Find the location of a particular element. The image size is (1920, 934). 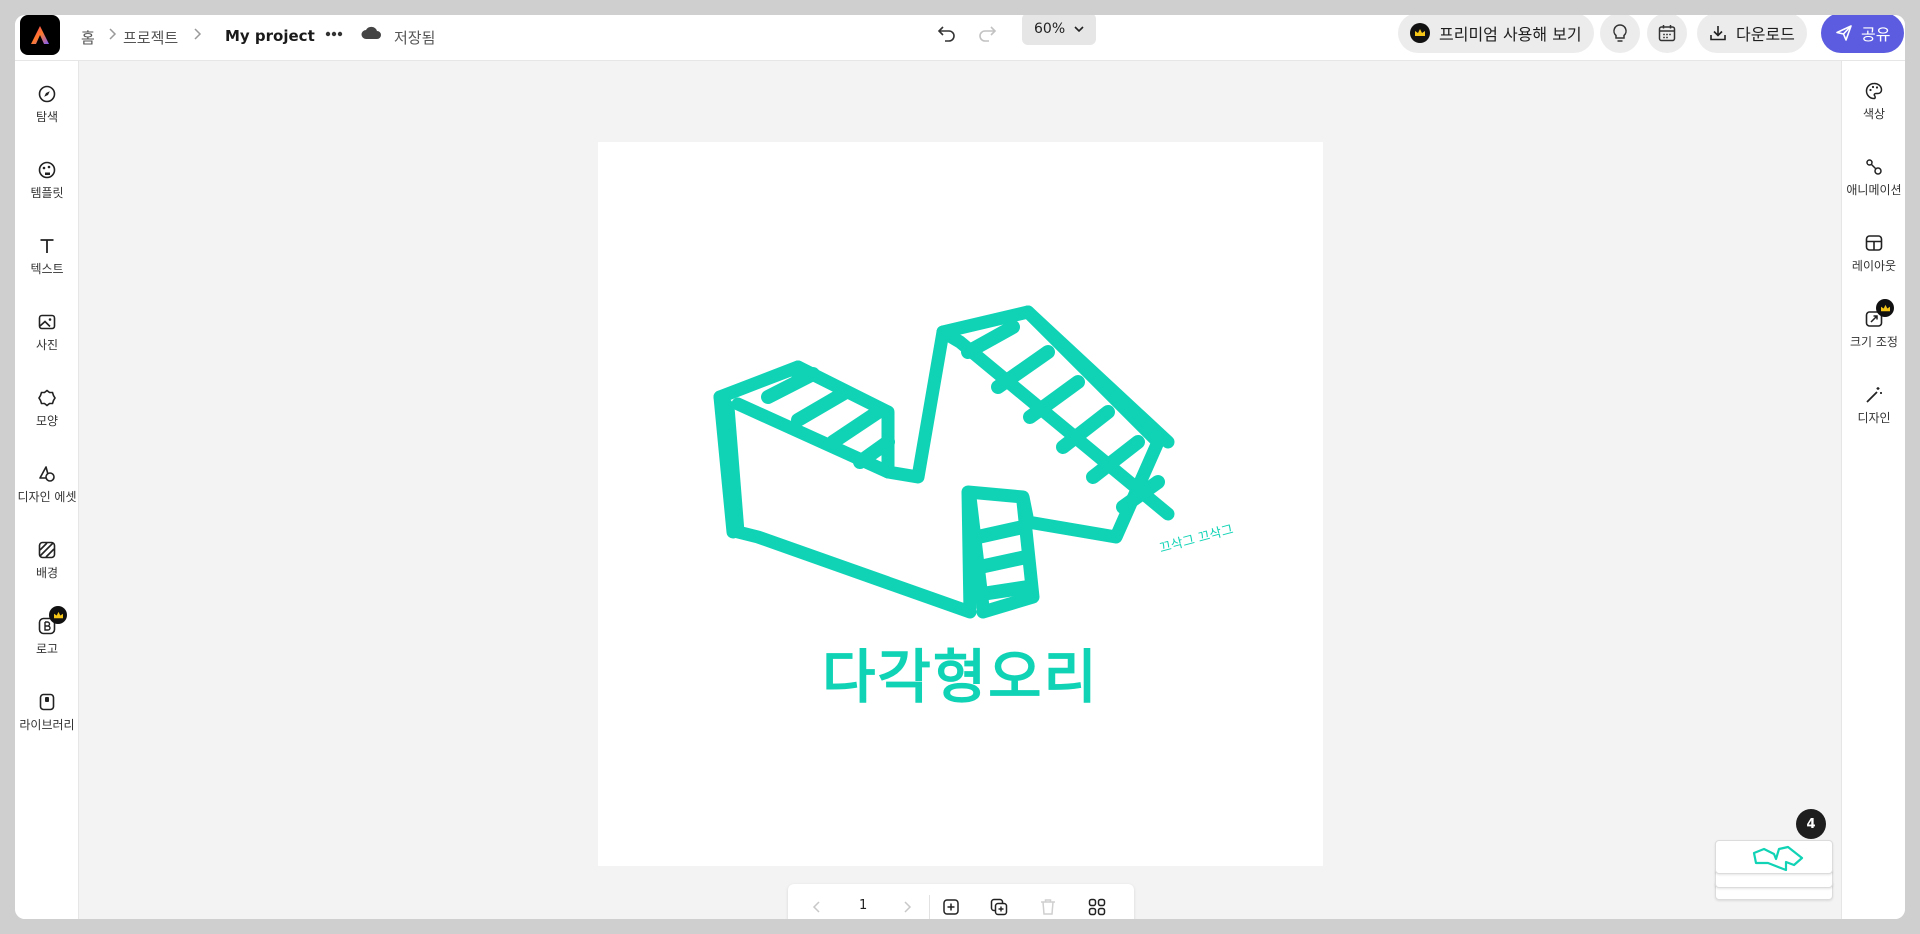

animation-icon is located at coordinates (1874, 167).